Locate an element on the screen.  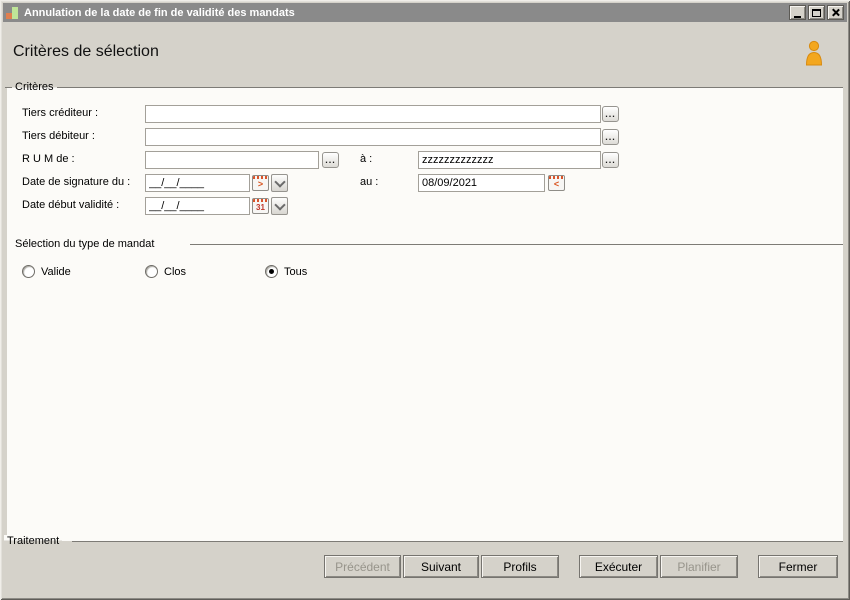
radio-valide: Valide is located at coordinates (46, 271).